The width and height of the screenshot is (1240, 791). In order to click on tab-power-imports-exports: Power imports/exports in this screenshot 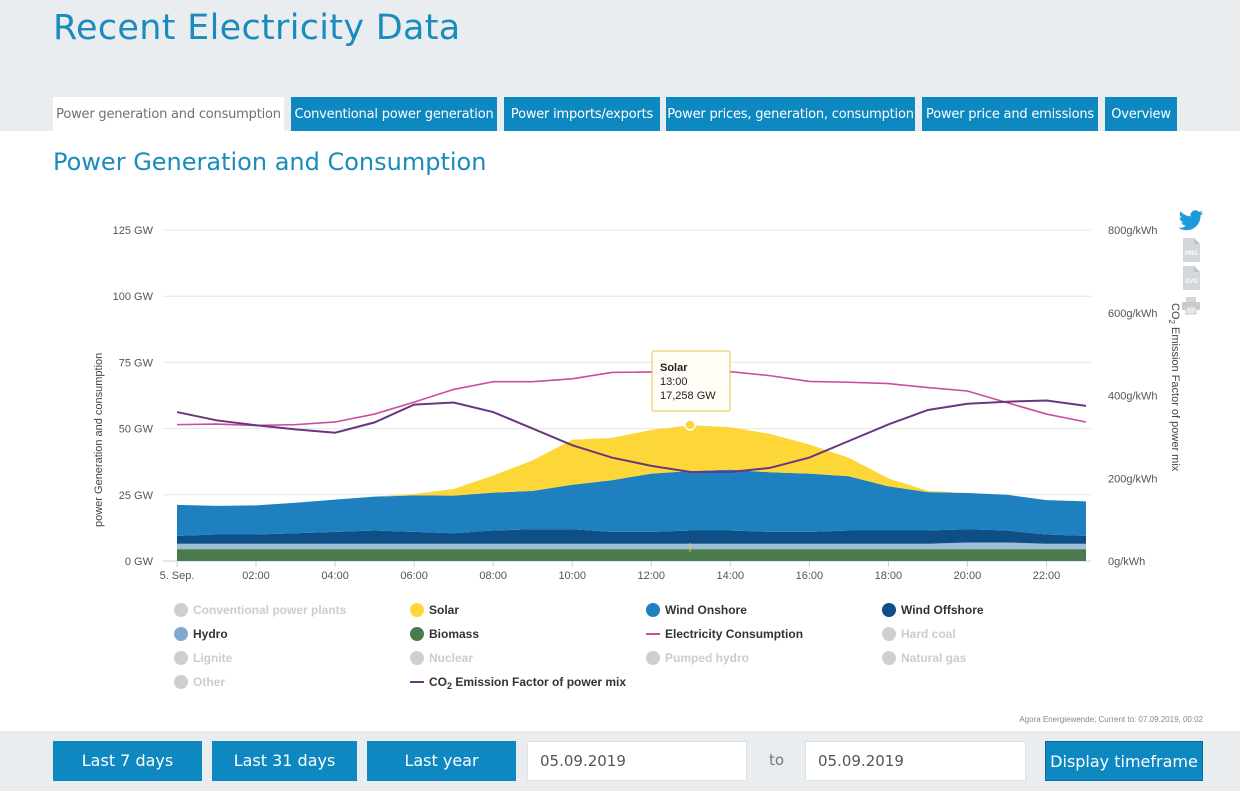, I will do `click(582, 114)`.